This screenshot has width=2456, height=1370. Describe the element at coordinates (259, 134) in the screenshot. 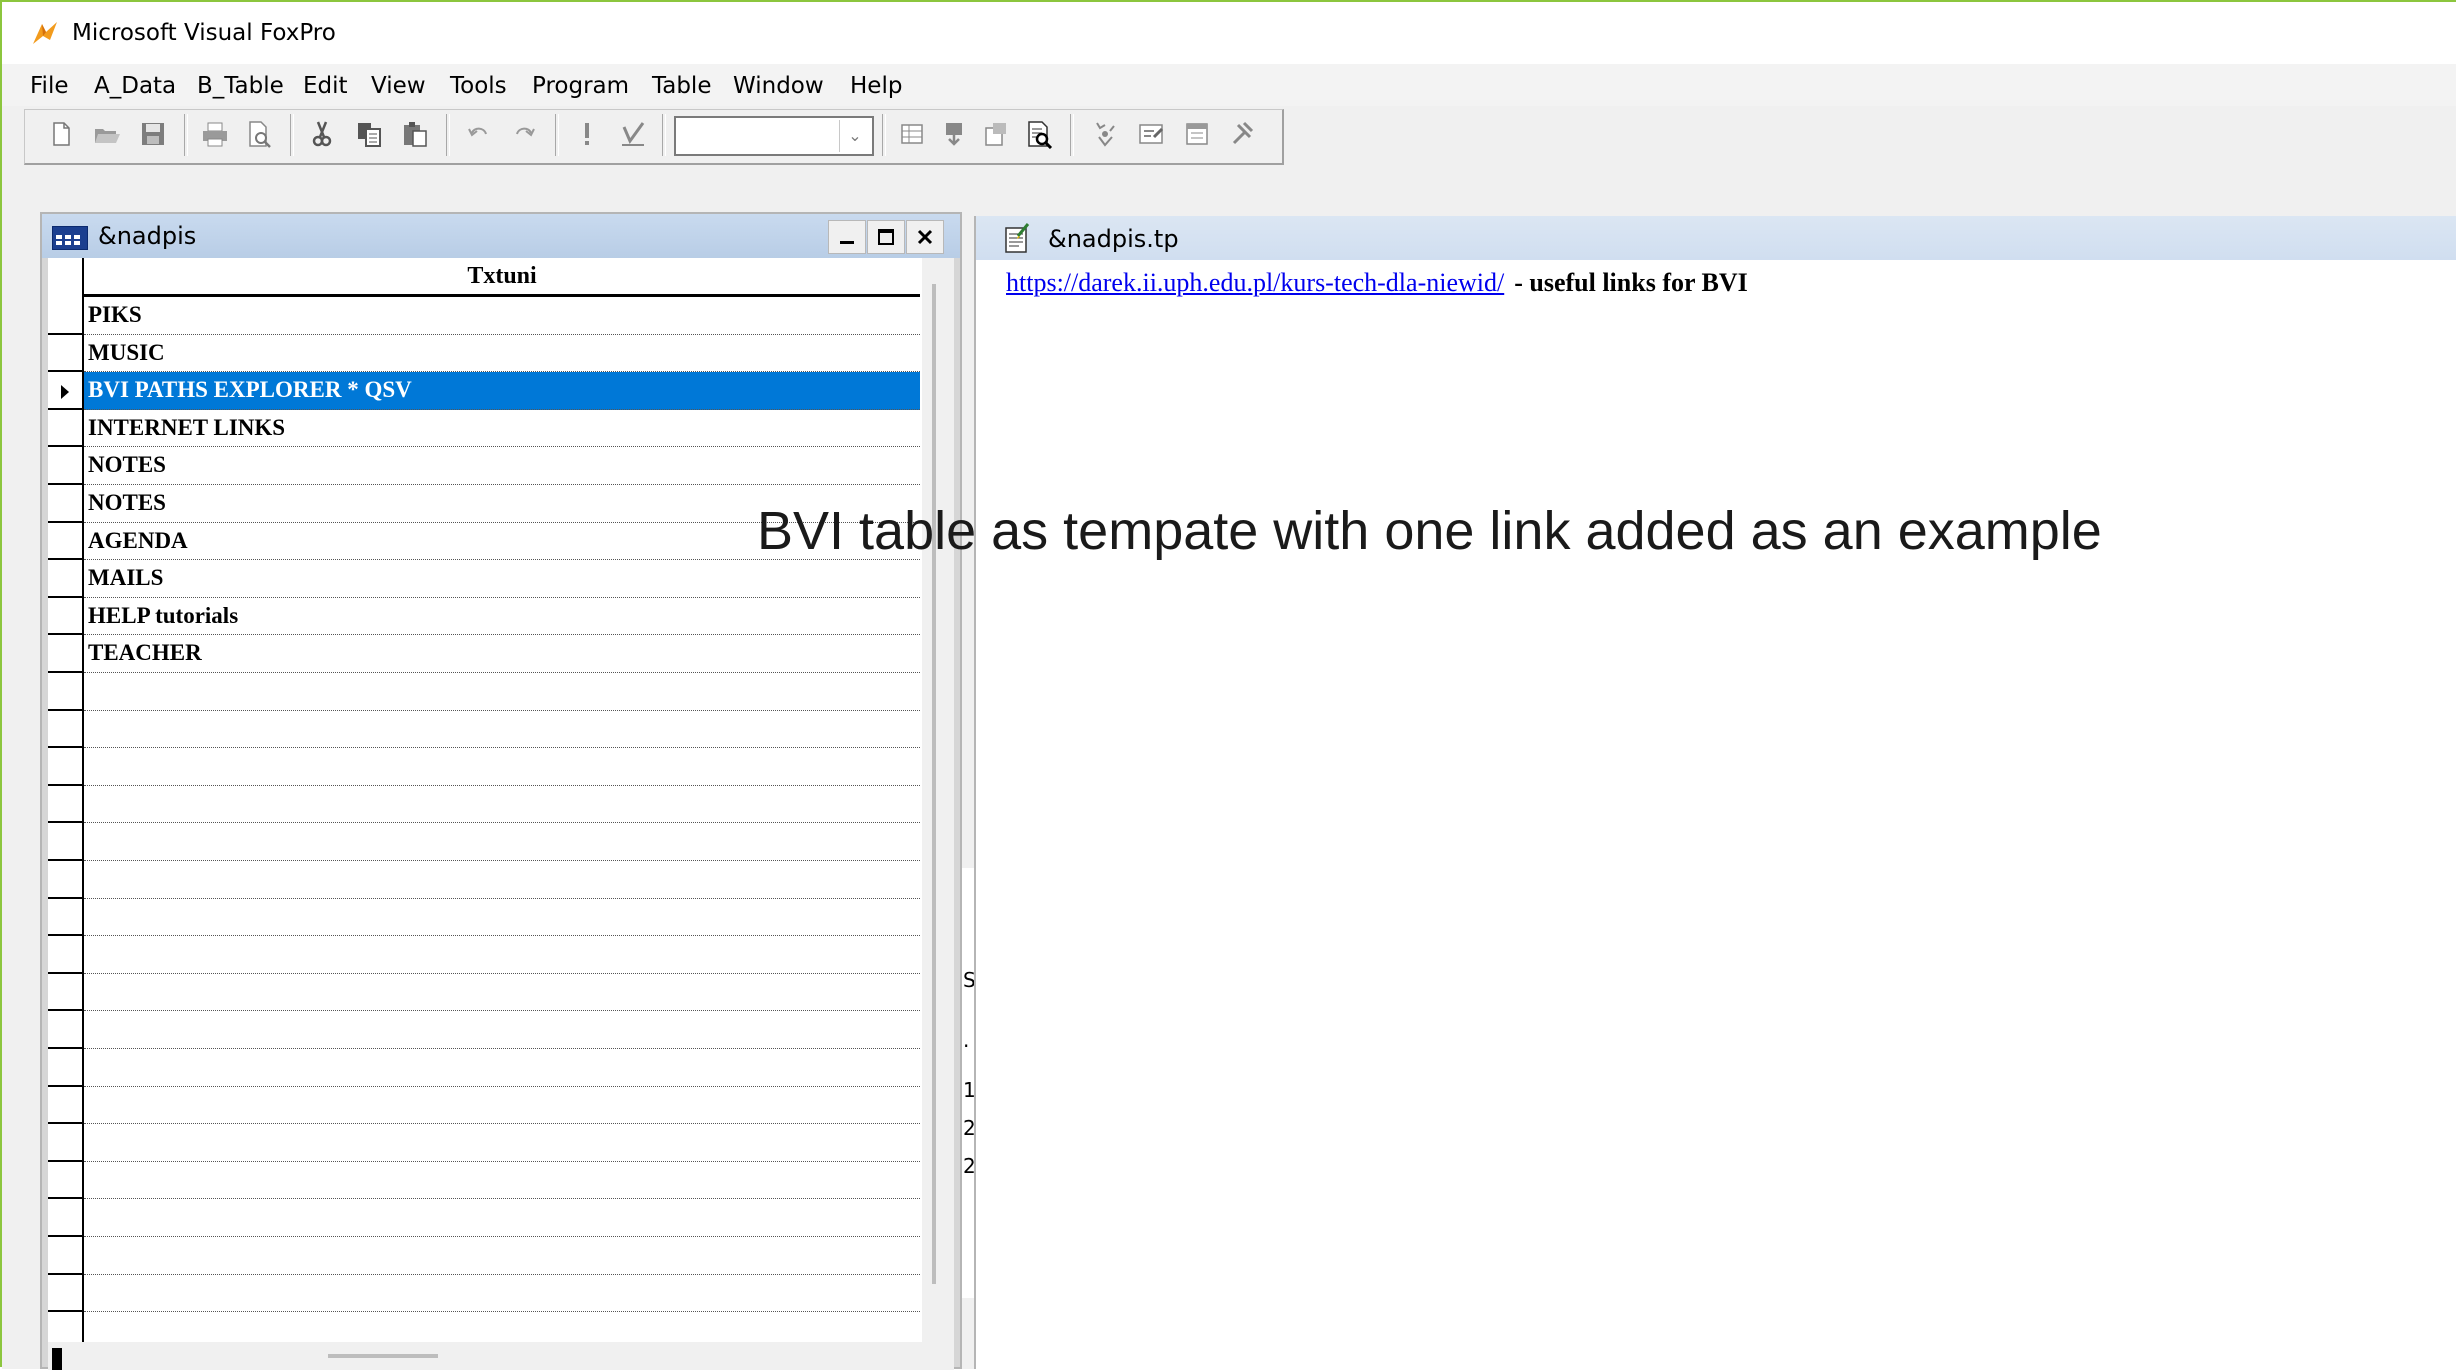

I see `print-preview-icon` at that location.